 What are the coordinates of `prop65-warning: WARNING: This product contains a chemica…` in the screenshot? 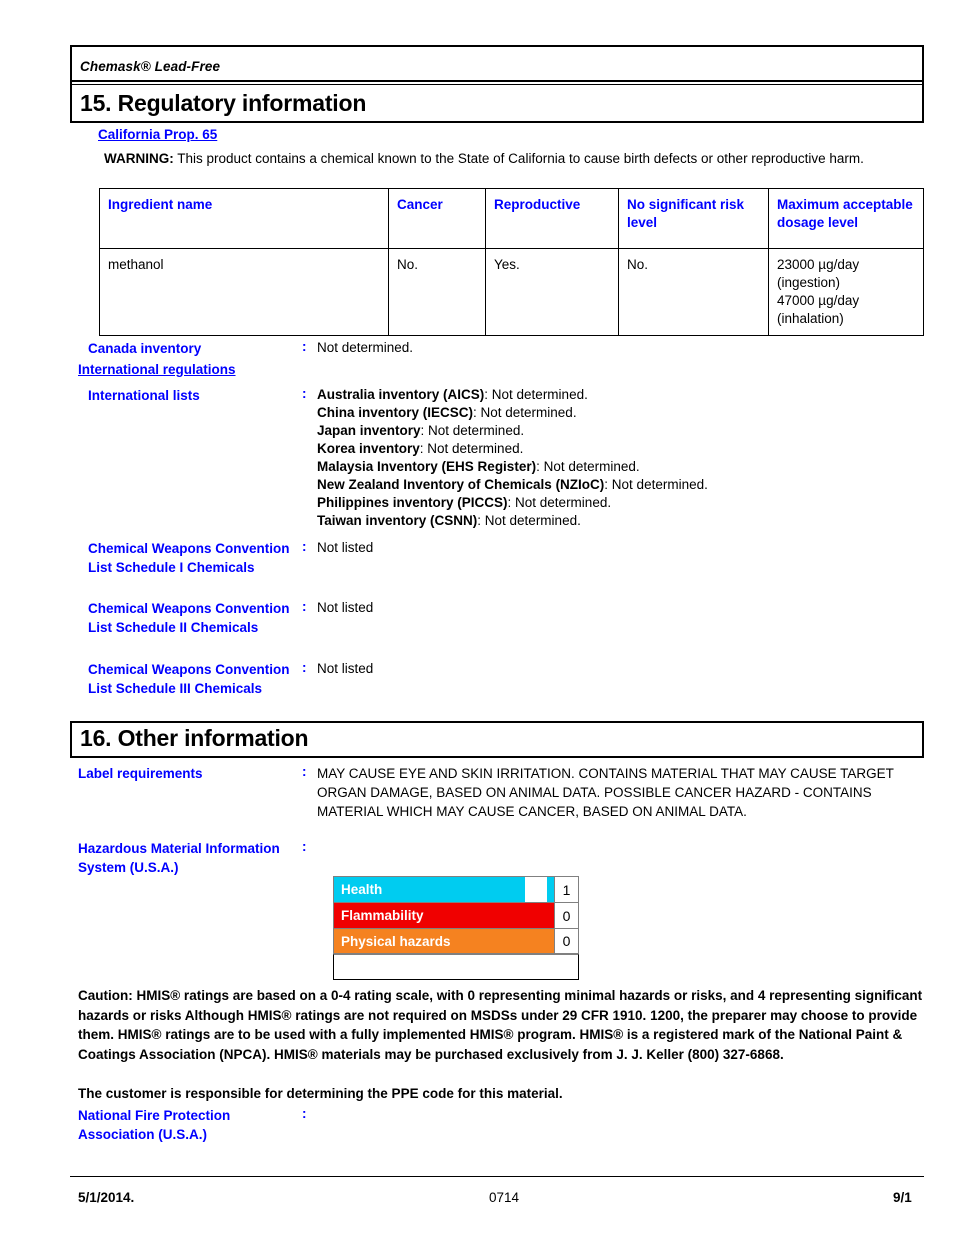 It's located at (499, 159).